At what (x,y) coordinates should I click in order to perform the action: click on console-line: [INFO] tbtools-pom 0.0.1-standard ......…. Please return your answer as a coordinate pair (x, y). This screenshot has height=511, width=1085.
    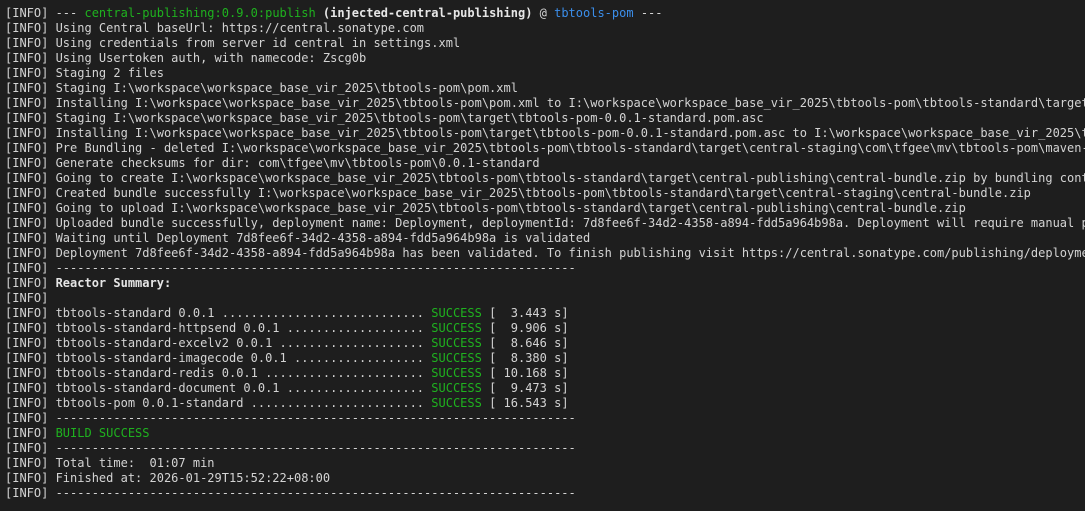
    Looking at the image, I should click on (545, 403).